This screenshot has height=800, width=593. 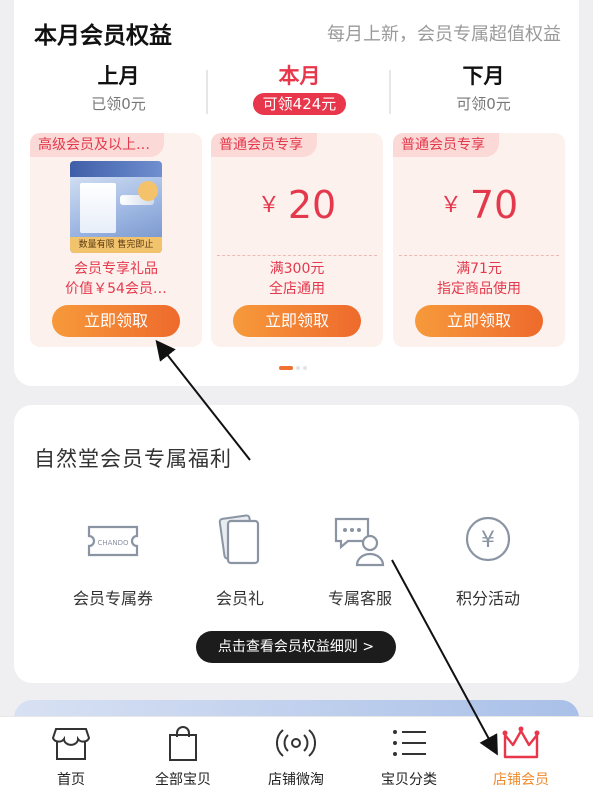 What do you see at coordinates (297, 240) in the screenshot?
I see `coupon-card-20: 普通会员专享 ￥ 20 满300元 全店通用 立即领取` at bounding box center [297, 240].